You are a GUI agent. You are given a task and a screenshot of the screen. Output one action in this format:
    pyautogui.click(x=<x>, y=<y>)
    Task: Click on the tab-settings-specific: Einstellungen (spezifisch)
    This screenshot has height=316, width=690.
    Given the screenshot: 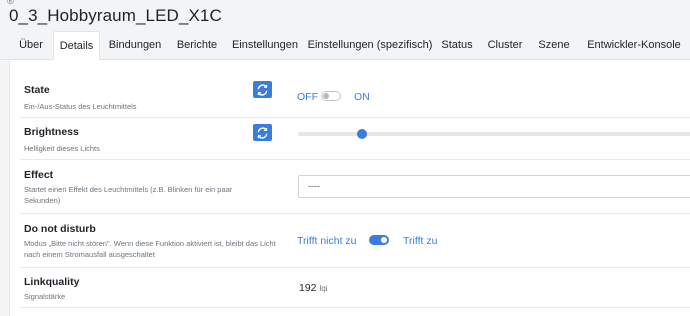 What is the action you would take?
    pyautogui.click(x=370, y=45)
    